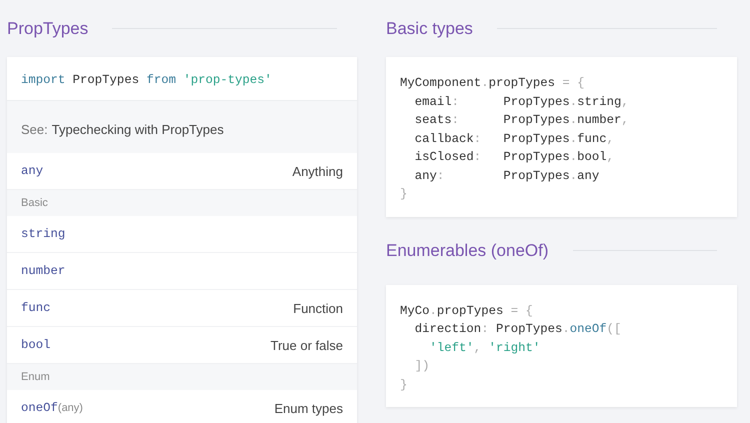  I want to click on section-label: Enum, so click(35, 377).